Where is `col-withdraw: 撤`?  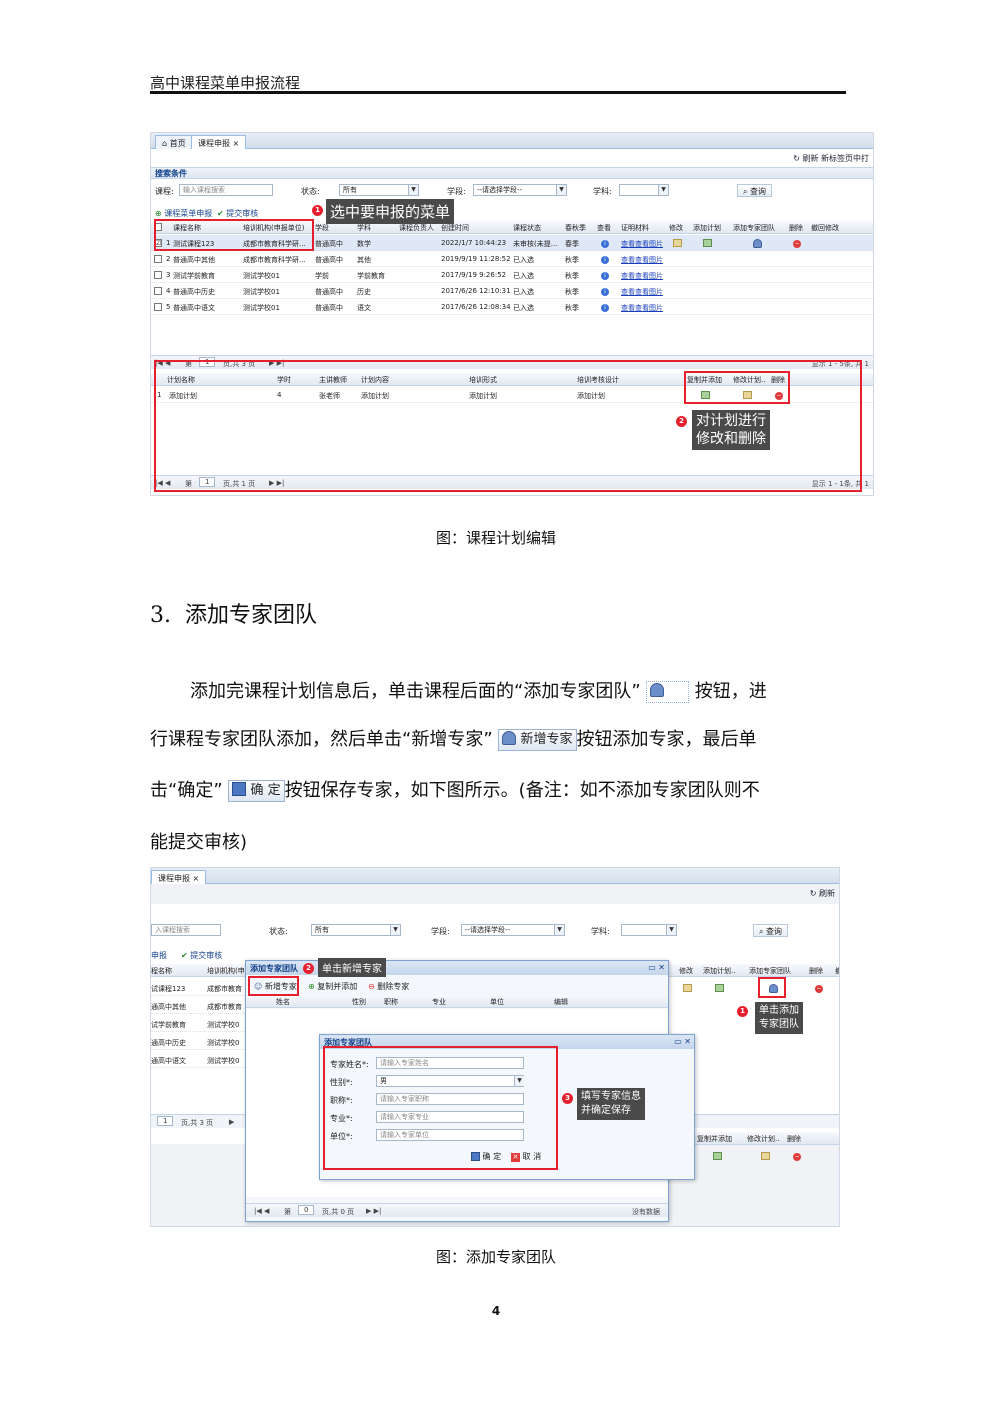 col-withdraw: 撤 is located at coordinates (837, 971).